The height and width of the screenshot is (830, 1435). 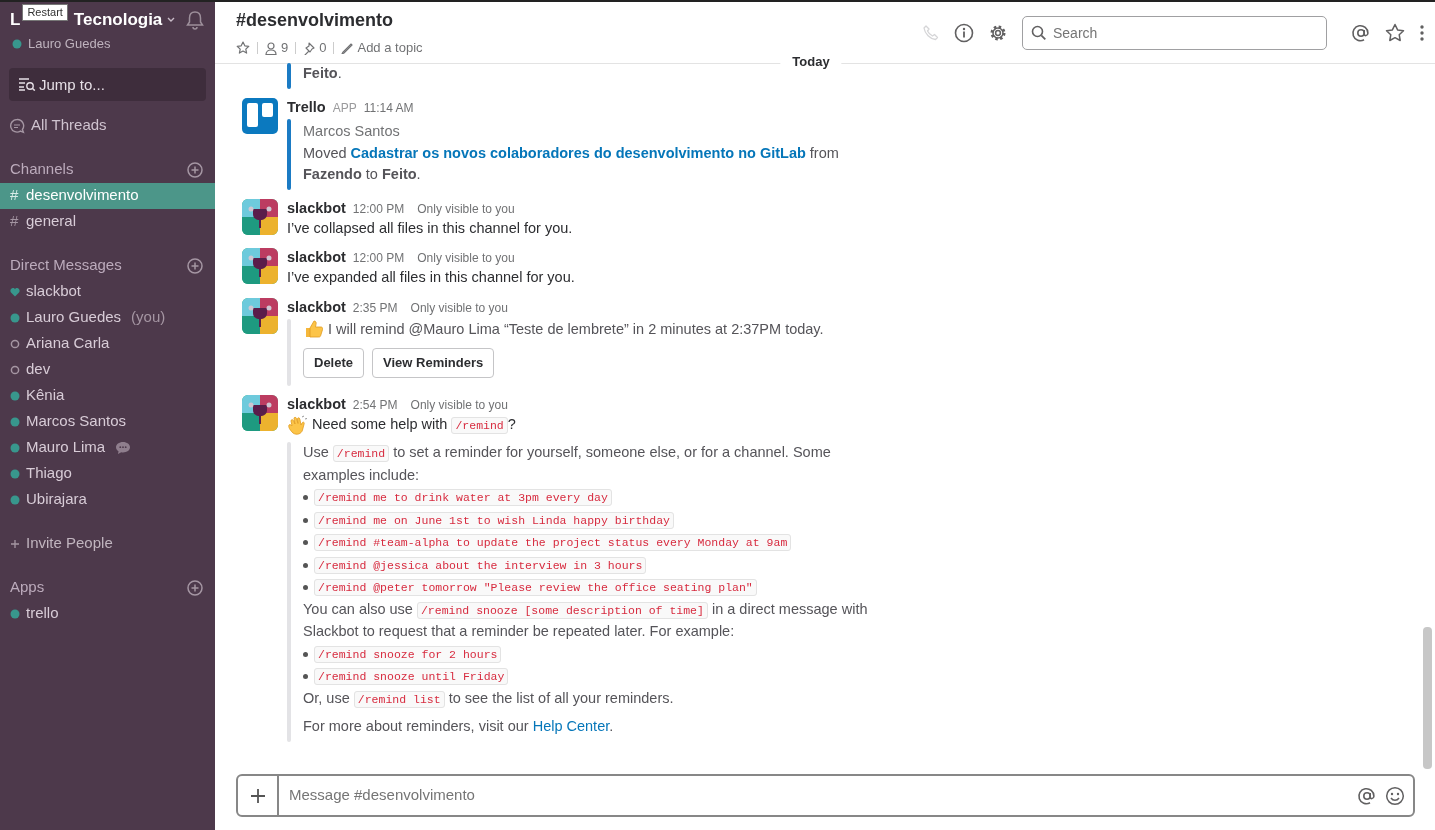 I want to click on direct-message-item: Ariana Carla, so click(x=107, y=343).